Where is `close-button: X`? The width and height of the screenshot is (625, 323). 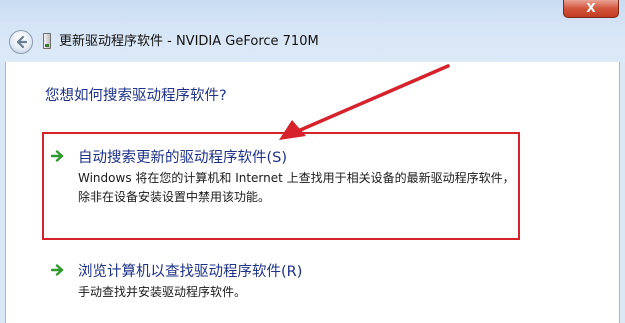 close-button: X is located at coordinates (591, 9).